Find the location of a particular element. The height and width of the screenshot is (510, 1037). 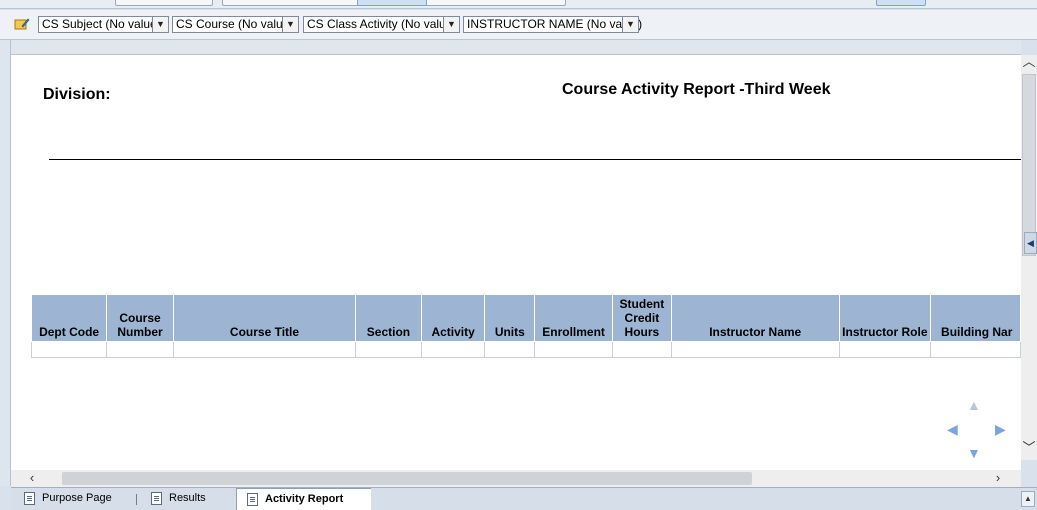

prompt-label: INSTRUCTOR NAME (No value) is located at coordinates (555, 24).